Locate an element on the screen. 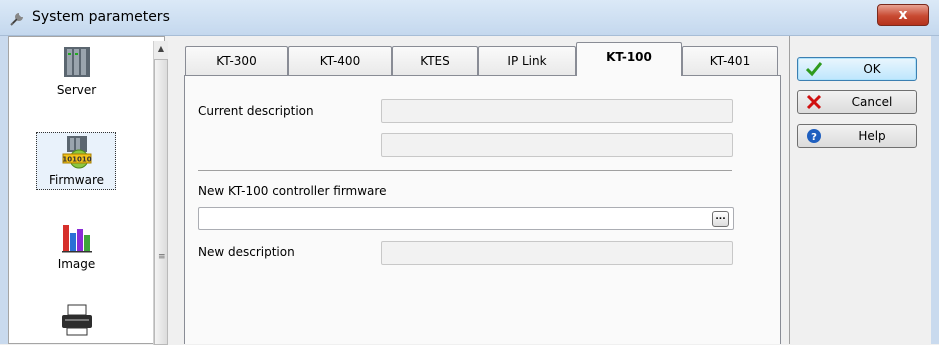  new-firmware-label: New KT-100 controller firmware is located at coordinates (292, 191).